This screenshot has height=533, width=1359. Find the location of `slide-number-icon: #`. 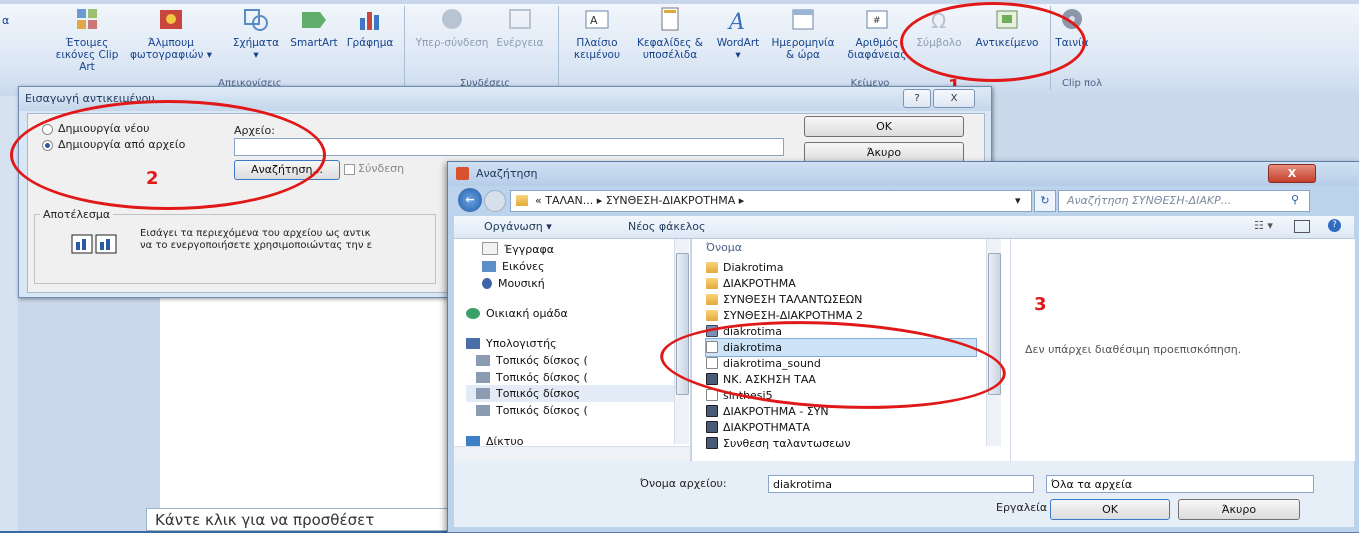

slide-number-icon: # is located at coordinates (877, 20).